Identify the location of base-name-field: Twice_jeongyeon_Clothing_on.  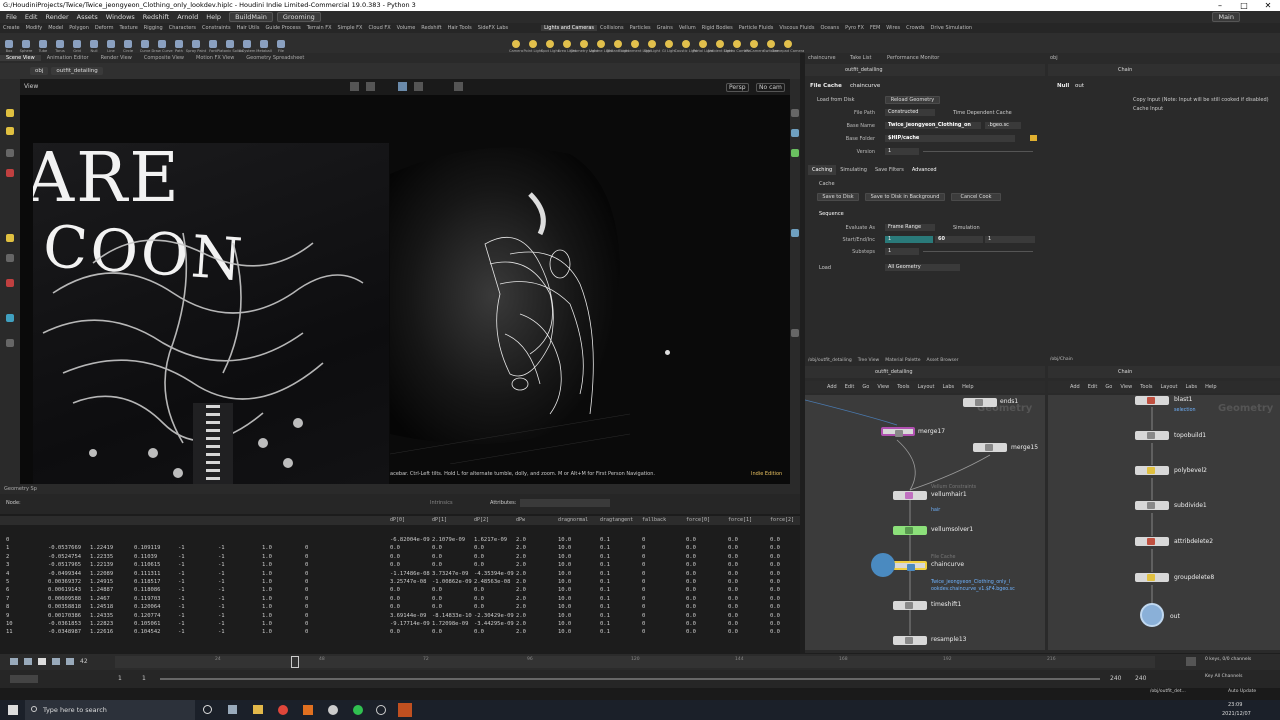
(933, 125).